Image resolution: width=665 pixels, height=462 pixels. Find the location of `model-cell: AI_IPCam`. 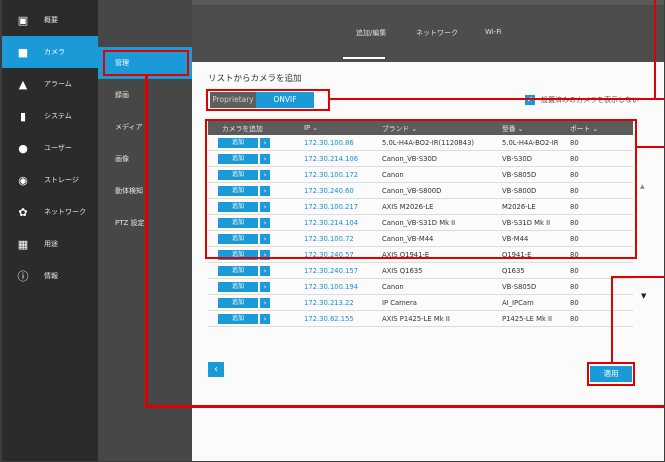

model-cell: AI_IPCam is located at coordinates (530, 302).